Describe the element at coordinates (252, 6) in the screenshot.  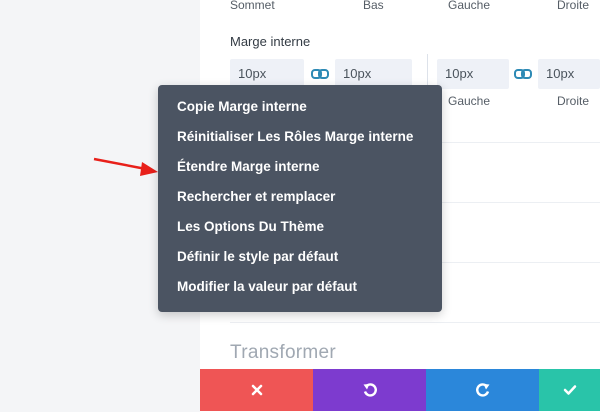
I see `label-sommet: Sommet` at that location.